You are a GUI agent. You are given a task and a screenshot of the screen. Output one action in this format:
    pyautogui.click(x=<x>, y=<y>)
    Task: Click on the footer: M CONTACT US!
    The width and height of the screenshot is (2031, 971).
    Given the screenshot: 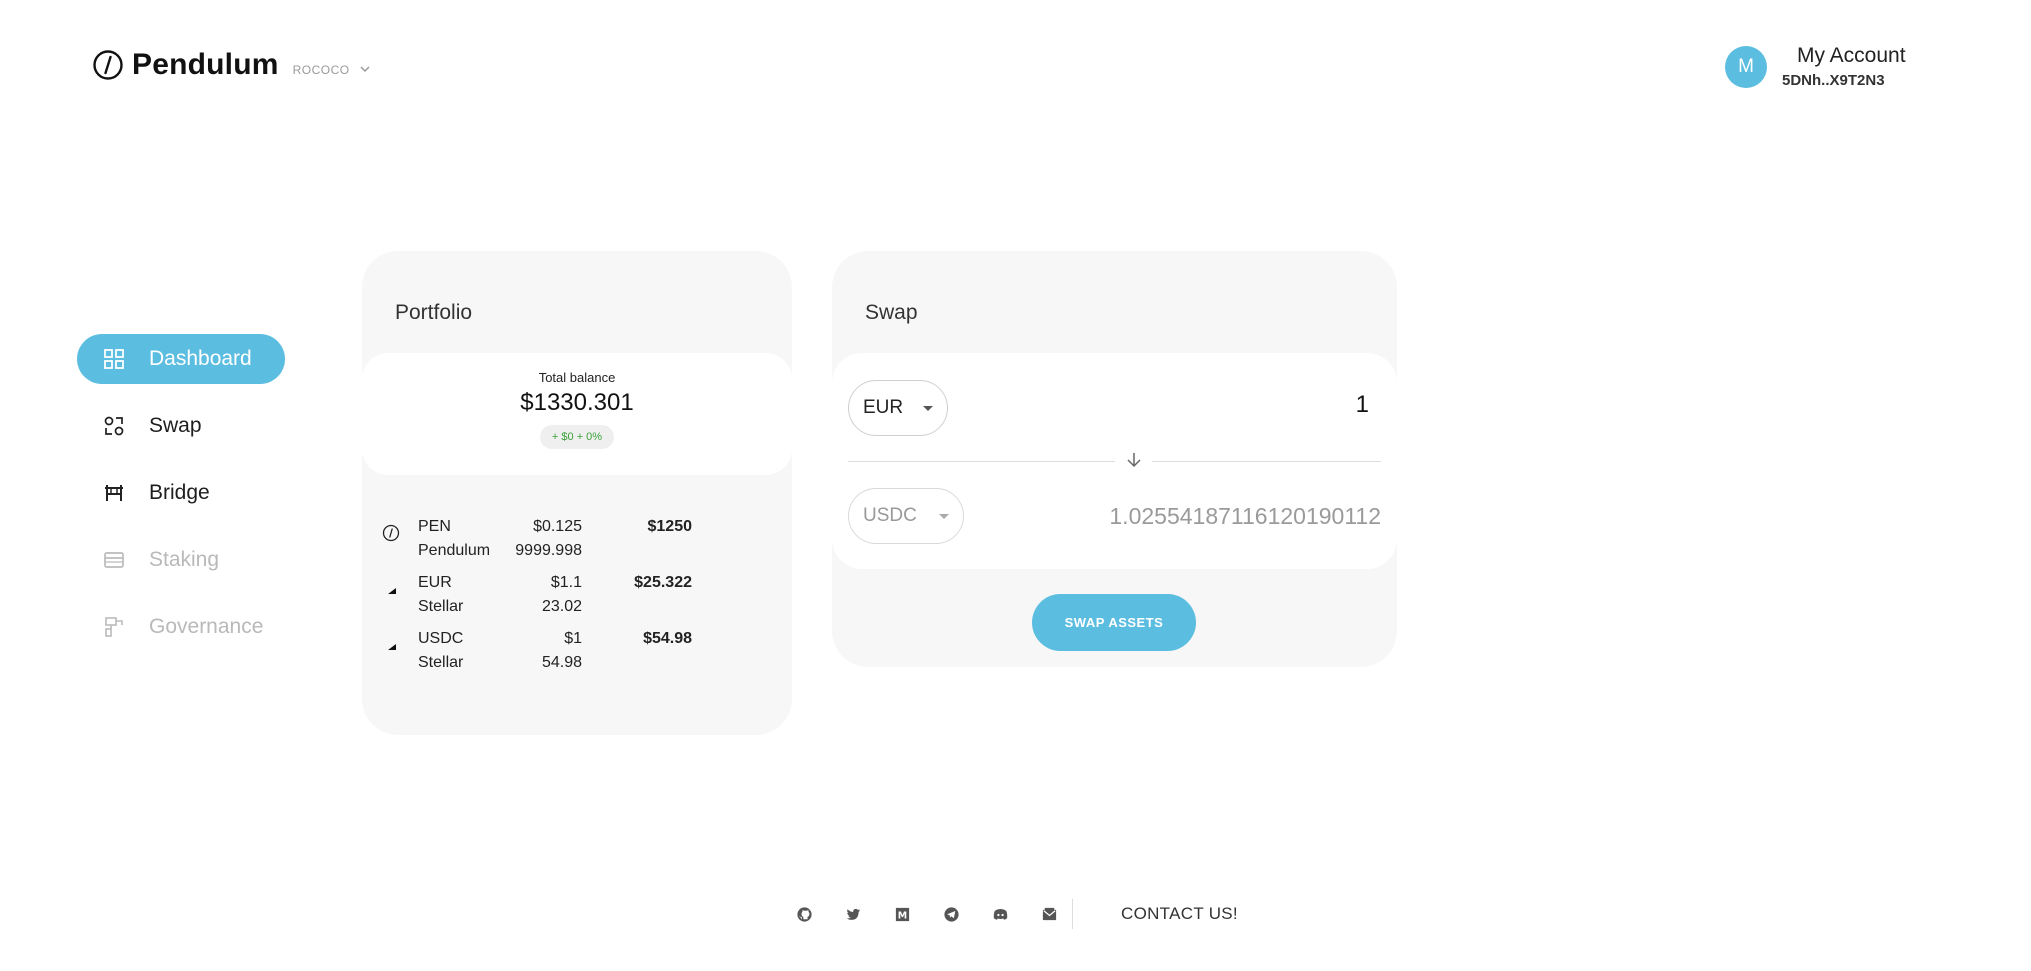 What is the action you would take?
    pyautogui.click(x=1016, y=914)
    